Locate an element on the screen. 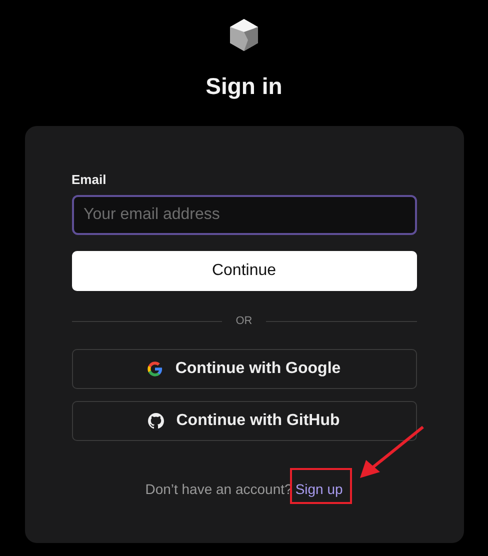 This screenshot has height=556, width=488. email-label: Email is located at coordinates (90, 179).